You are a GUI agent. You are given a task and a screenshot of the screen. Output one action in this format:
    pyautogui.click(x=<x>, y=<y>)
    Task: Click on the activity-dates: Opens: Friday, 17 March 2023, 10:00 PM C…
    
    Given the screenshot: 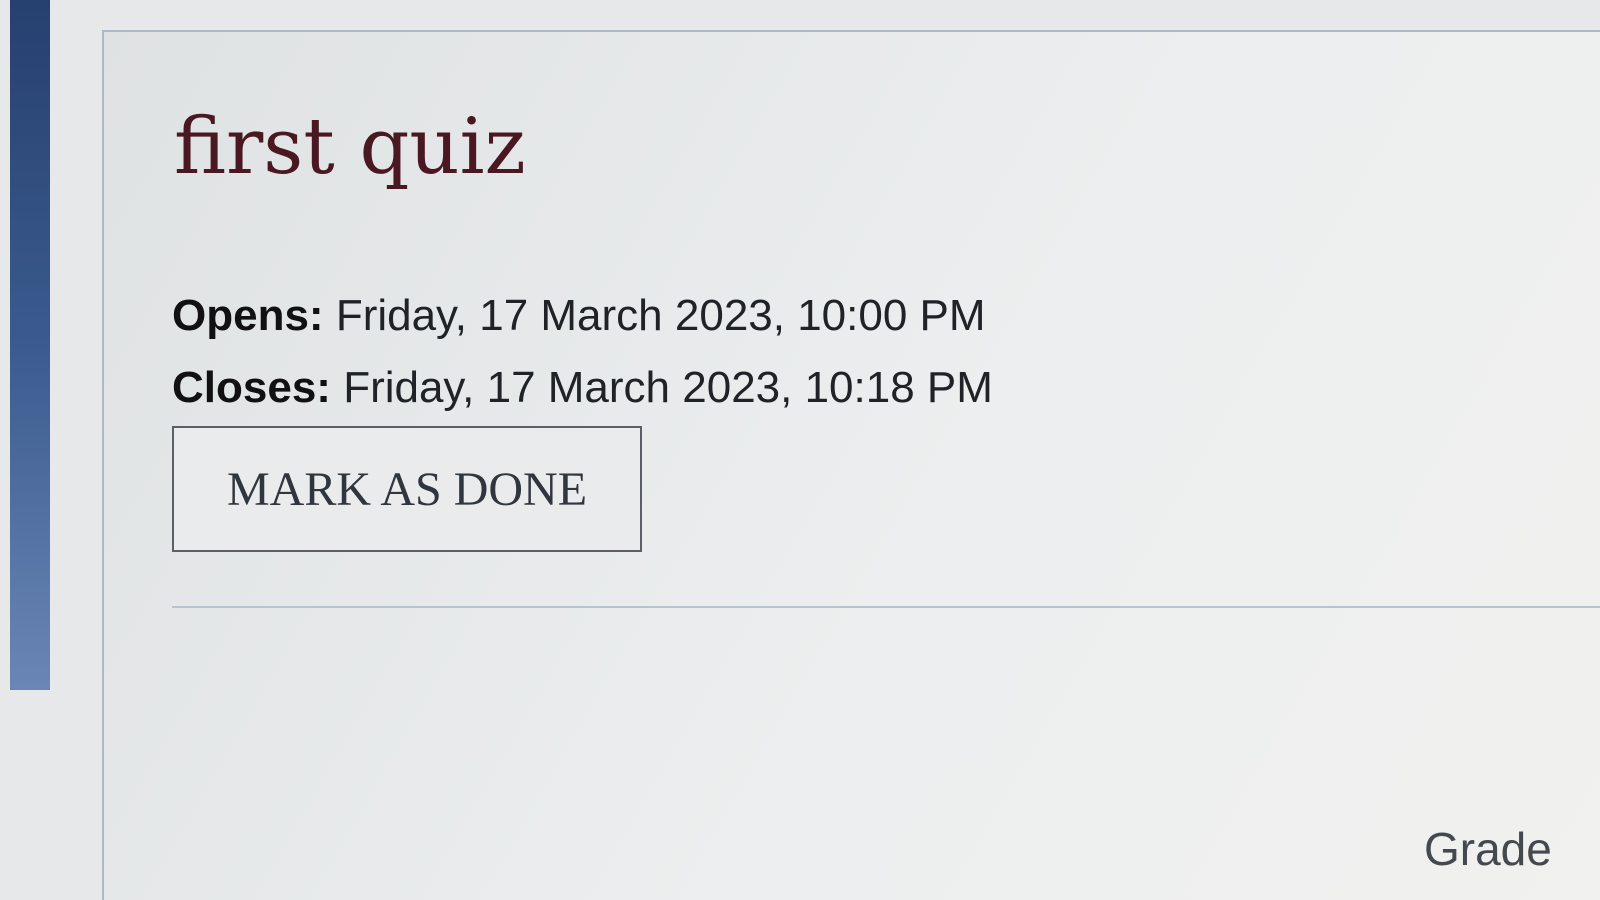 What is the action you would take?
    pyautogui.click(x=582, y=352)
    